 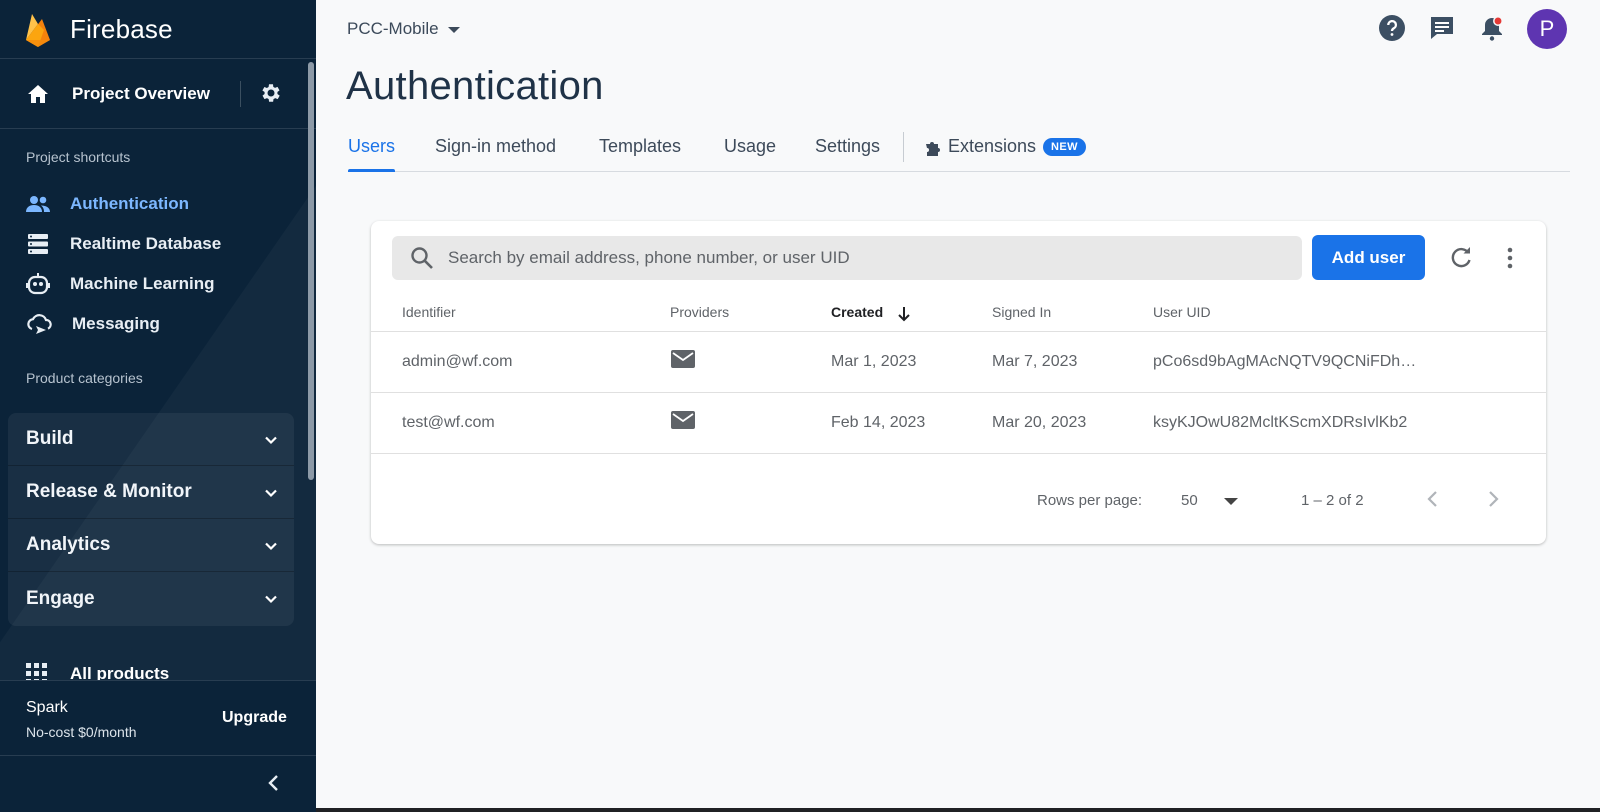 What do you see at coordinates (151, 598) in the screenshot?
I see `category-engage: Engage` at bounding box center [151, 598].